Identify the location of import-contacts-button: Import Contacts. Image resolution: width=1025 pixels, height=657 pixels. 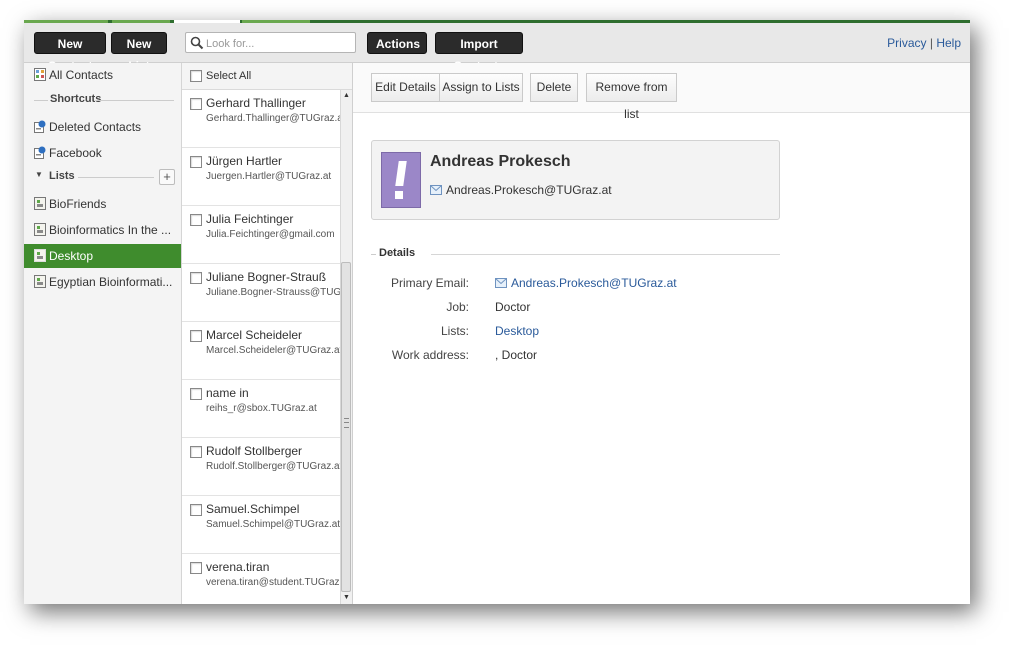
(479, 52).